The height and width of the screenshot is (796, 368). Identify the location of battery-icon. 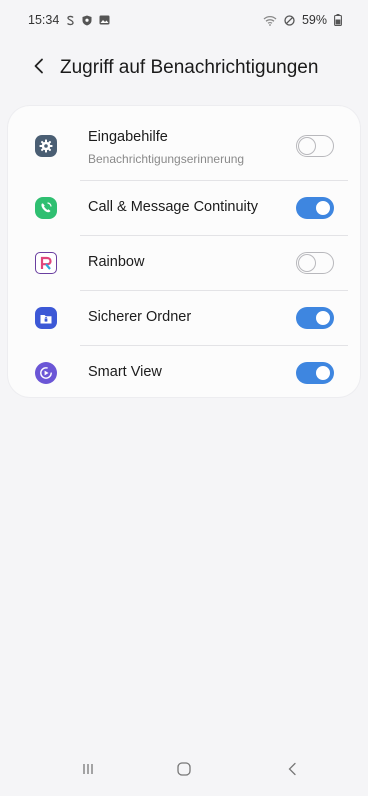
(338, 20).